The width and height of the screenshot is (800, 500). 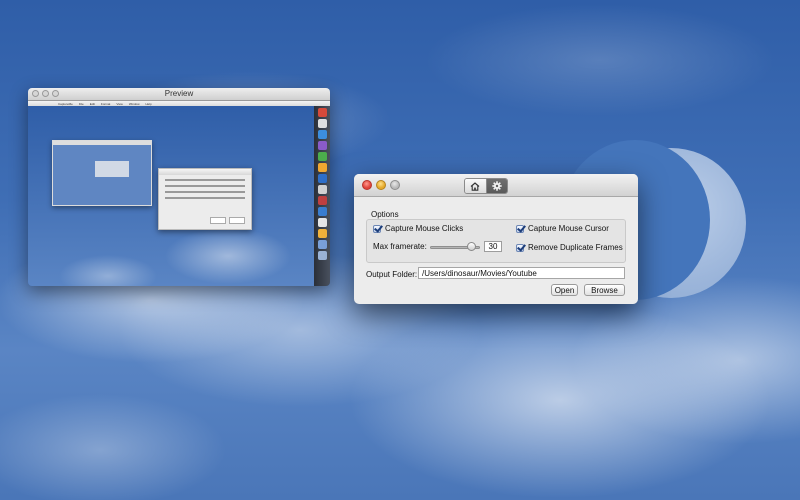 What do you see at coordinates (424, 228) in the screenshot?
I see `capture-mouse-clicks-label: Capture Mouse Clicks` at bounding box center [424, 228].